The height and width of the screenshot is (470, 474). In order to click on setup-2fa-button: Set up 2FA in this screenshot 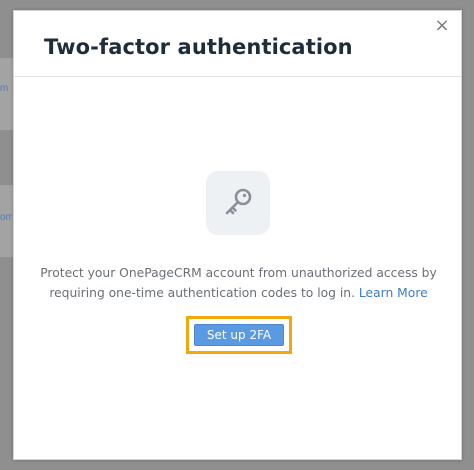, I will do `click(239, 335)`.